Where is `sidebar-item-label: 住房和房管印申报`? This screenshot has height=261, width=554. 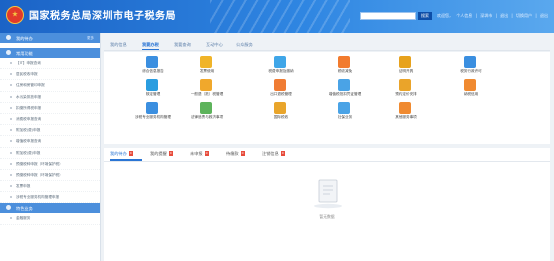 sidebar-item-label: 住房和房管印申报 is located at coordinates (30, 85).